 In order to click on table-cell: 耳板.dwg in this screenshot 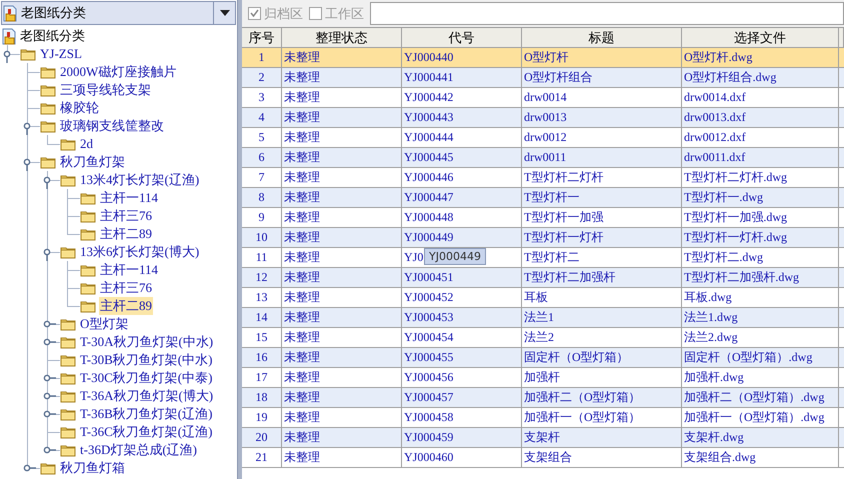, I will do `click(760, 298)`.